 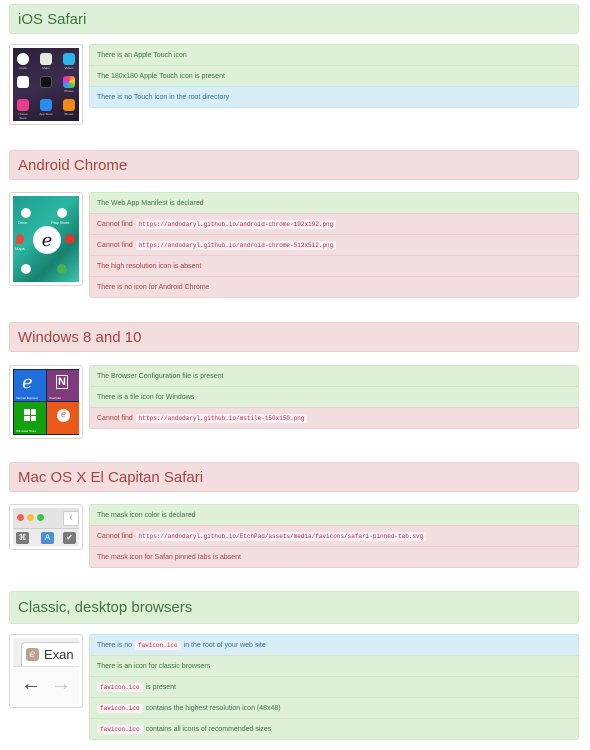 I want to click on maps-app-icon, so click(x=46, y=59).